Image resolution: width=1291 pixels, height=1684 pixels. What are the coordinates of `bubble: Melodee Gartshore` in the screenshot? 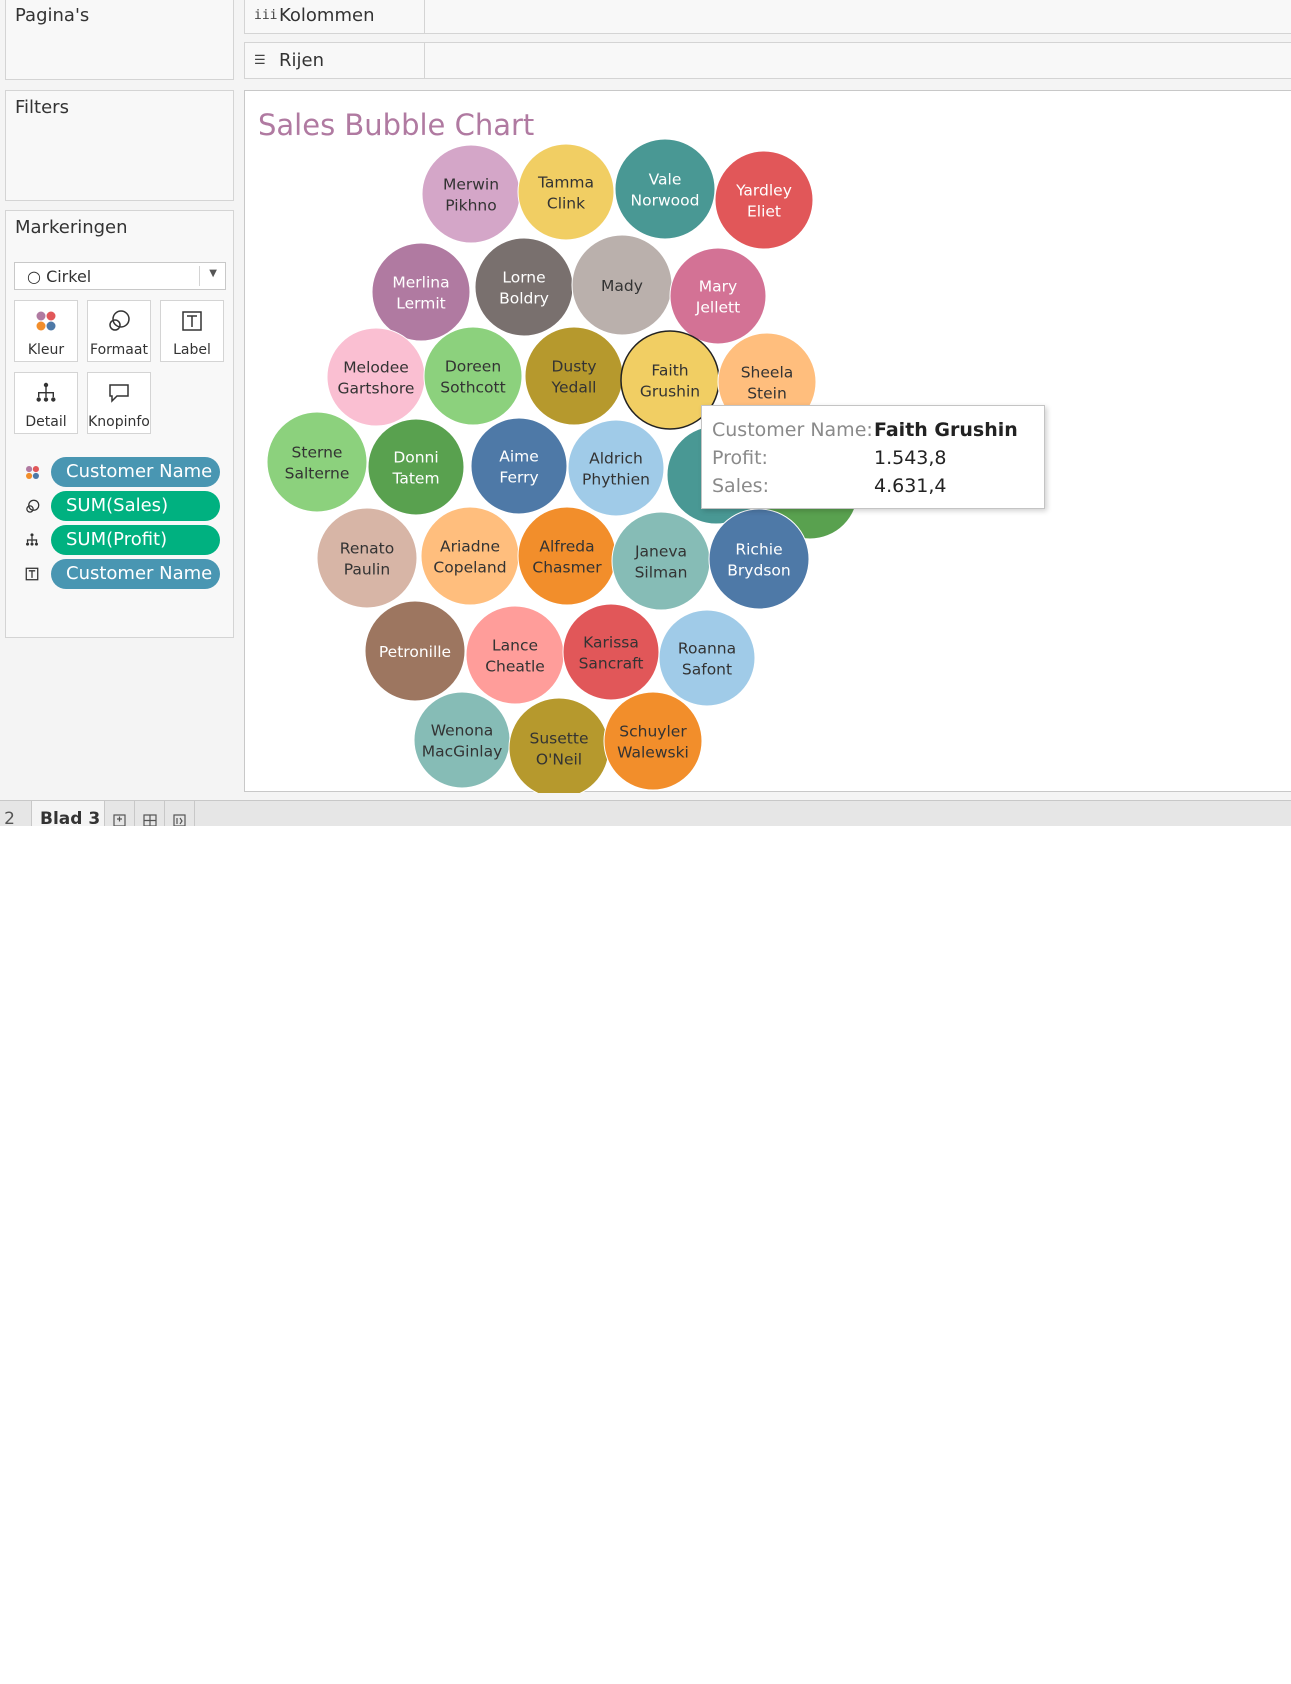 It's located at (376, 377).